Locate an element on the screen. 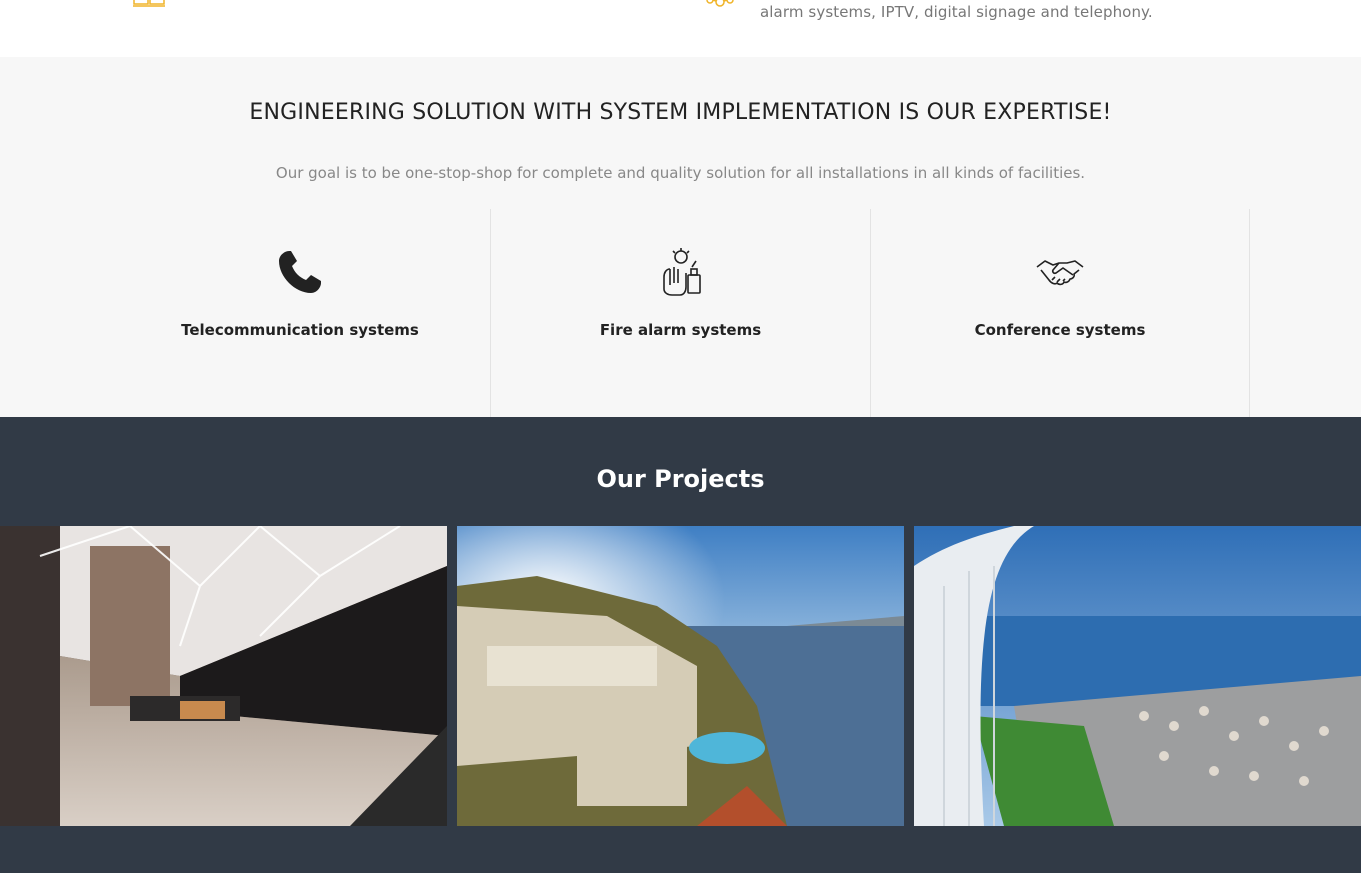  service-telecommunication: Telecommunication systems is located at coordinates (300, 313).